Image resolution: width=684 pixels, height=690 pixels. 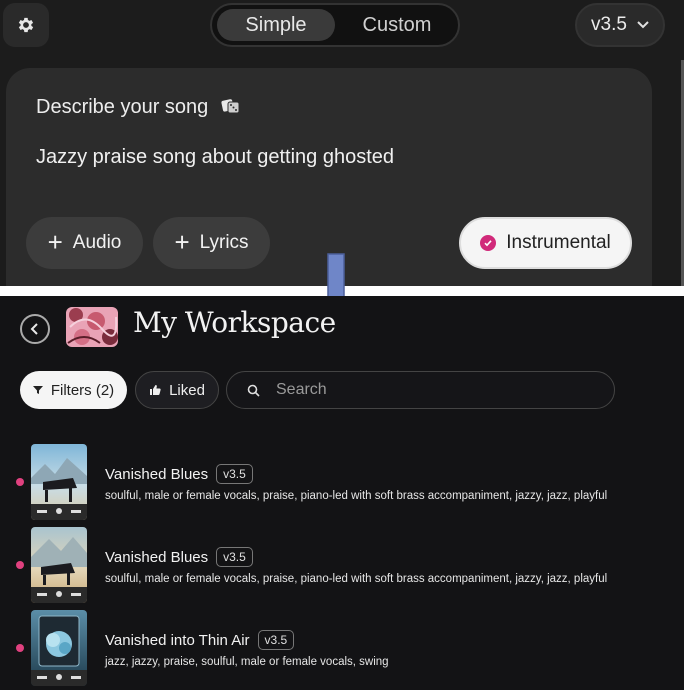 I want to click on chevron-down-icon, so click(x=643, y=25).